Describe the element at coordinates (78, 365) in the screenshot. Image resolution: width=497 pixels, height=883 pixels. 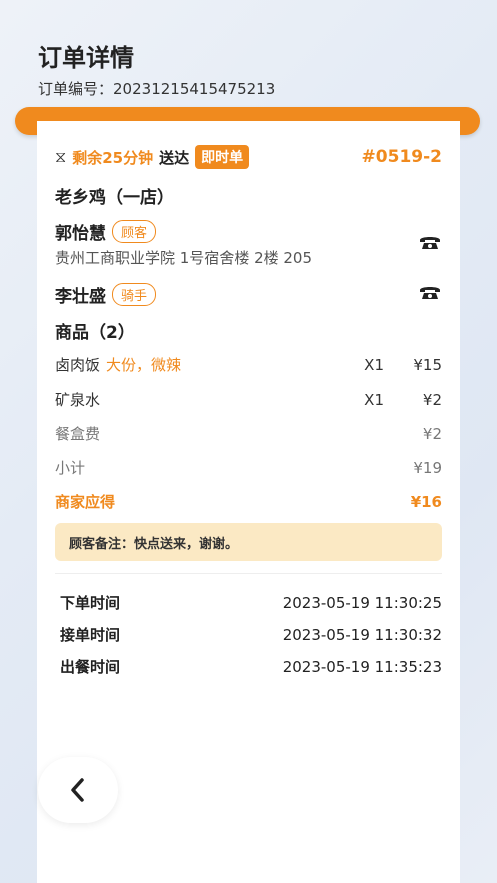
I see `goods-item-name: 卤肉饭` at that location.